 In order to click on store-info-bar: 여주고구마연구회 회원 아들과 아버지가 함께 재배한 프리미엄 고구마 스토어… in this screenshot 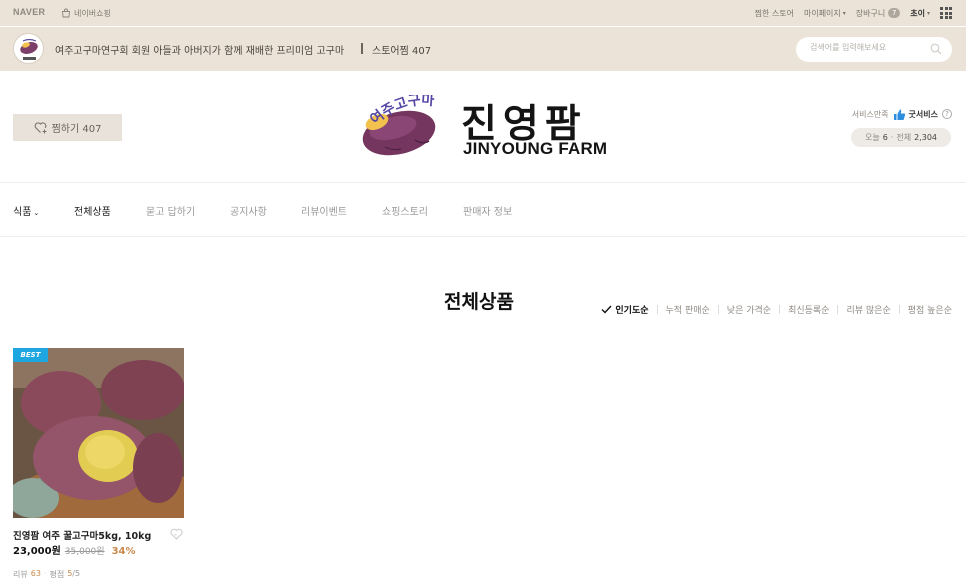, I will do `click(483, 49)`.